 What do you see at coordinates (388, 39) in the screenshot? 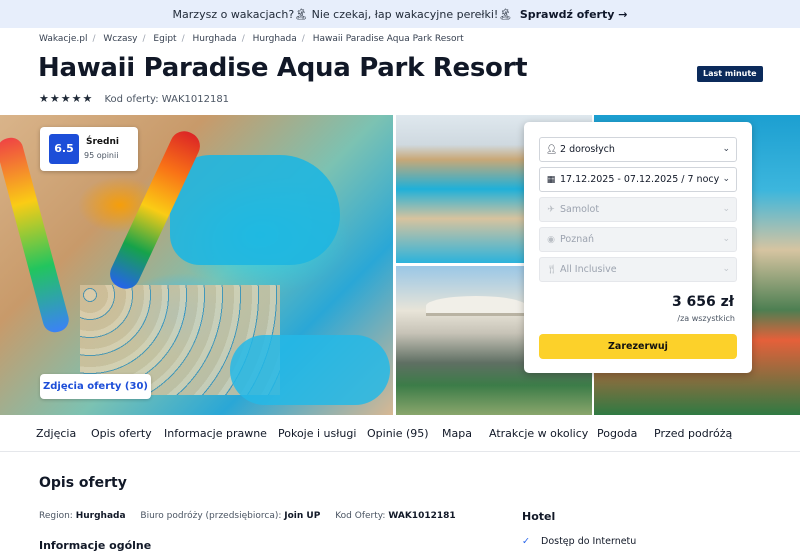
I see `breadcrumb-current: Hawaii Paradise Aqua Park Resort` at bounding box center [388, 39].